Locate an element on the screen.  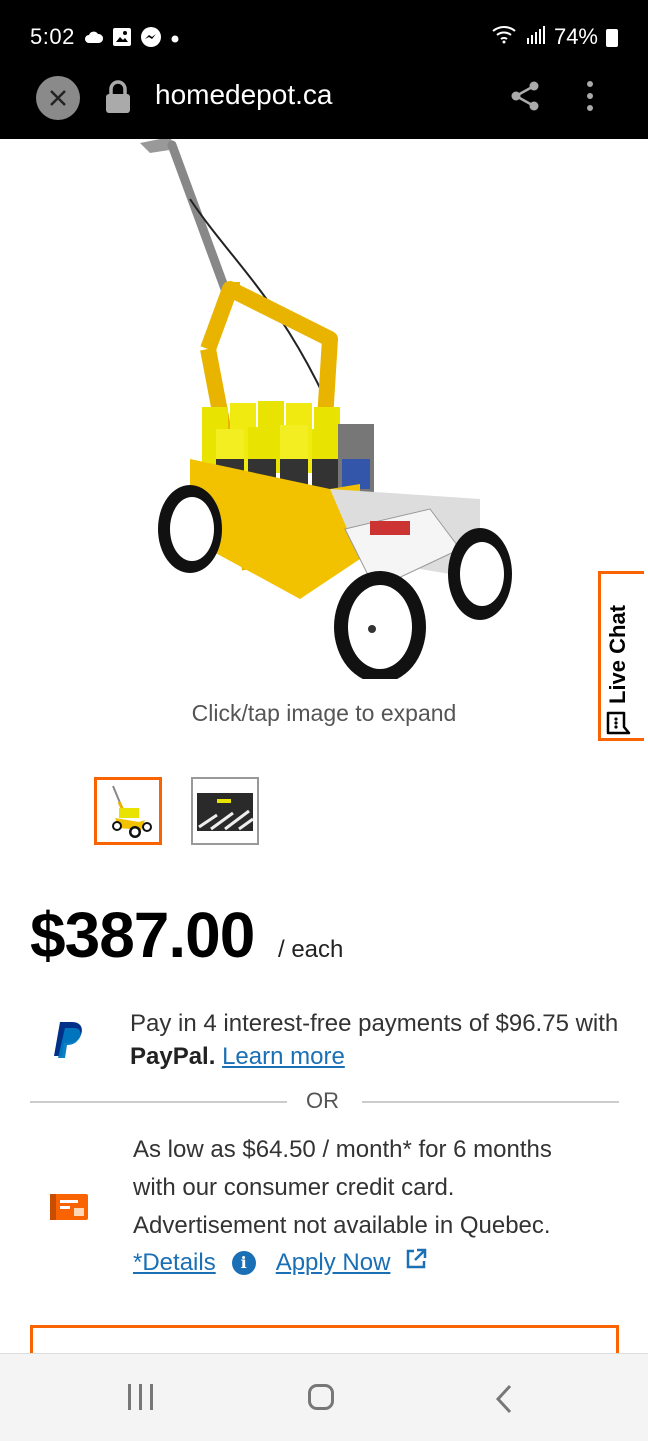
system-nav-bar is located at coordinates (324, 1397).